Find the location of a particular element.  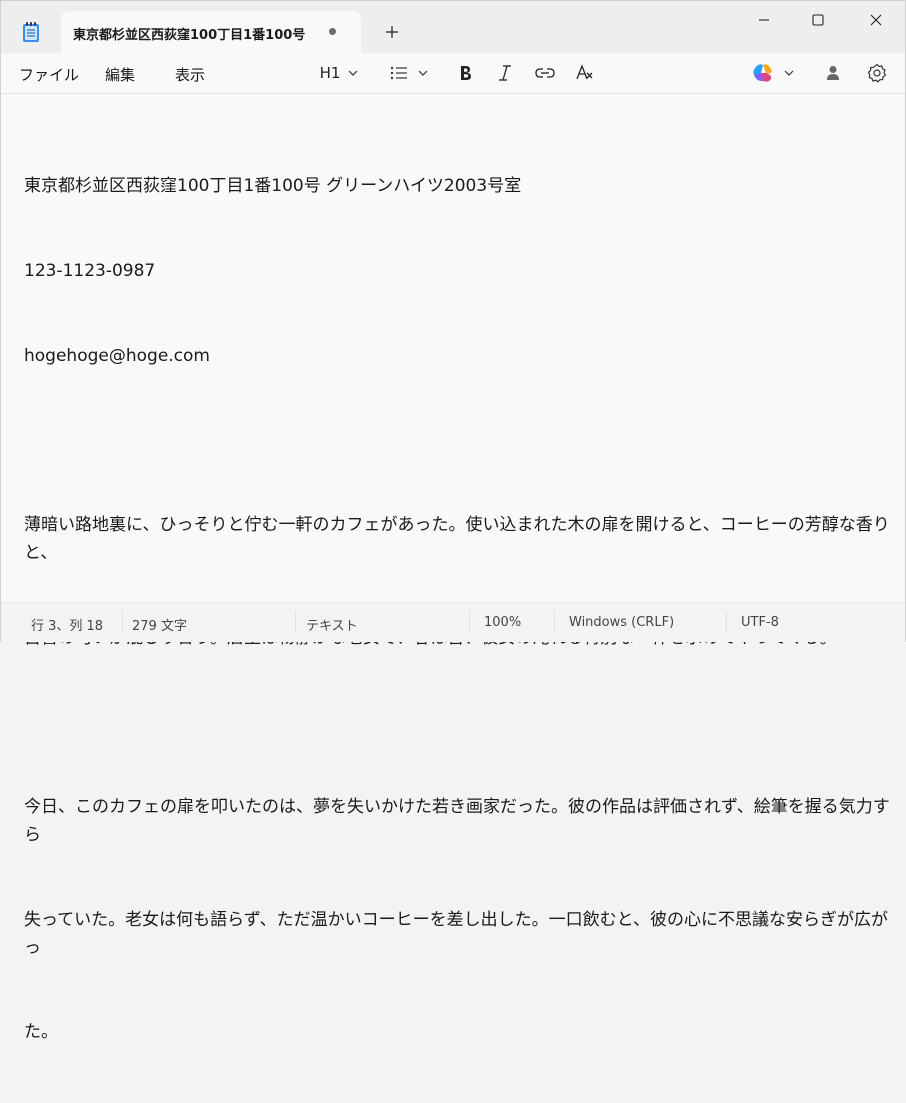

menu-view: 表示 is located at coordinates (190, 74).